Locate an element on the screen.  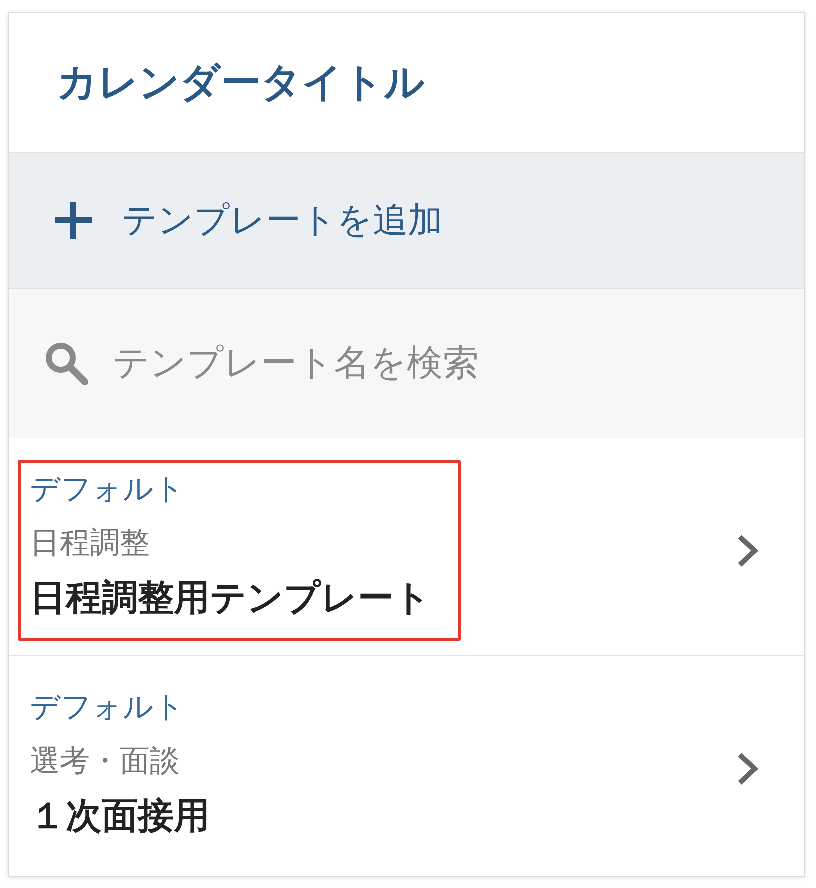
template-name: 日程調整用テンプレート is located at coordinates (230, 598).